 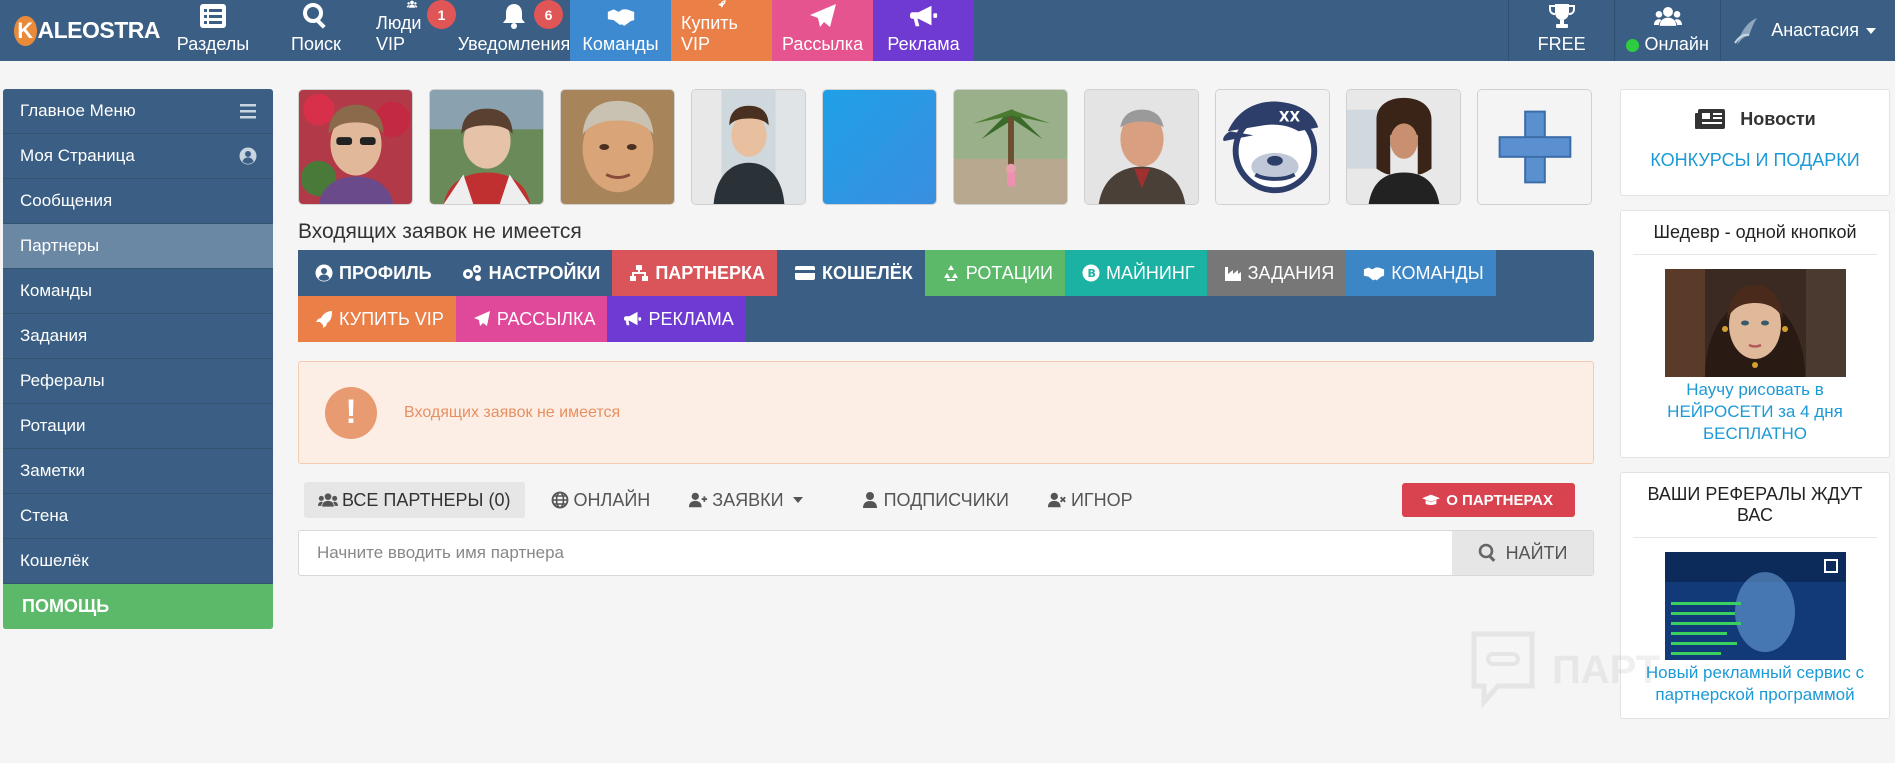 I want to click on graduation-cap-icon, so click(x=1431, y=499).